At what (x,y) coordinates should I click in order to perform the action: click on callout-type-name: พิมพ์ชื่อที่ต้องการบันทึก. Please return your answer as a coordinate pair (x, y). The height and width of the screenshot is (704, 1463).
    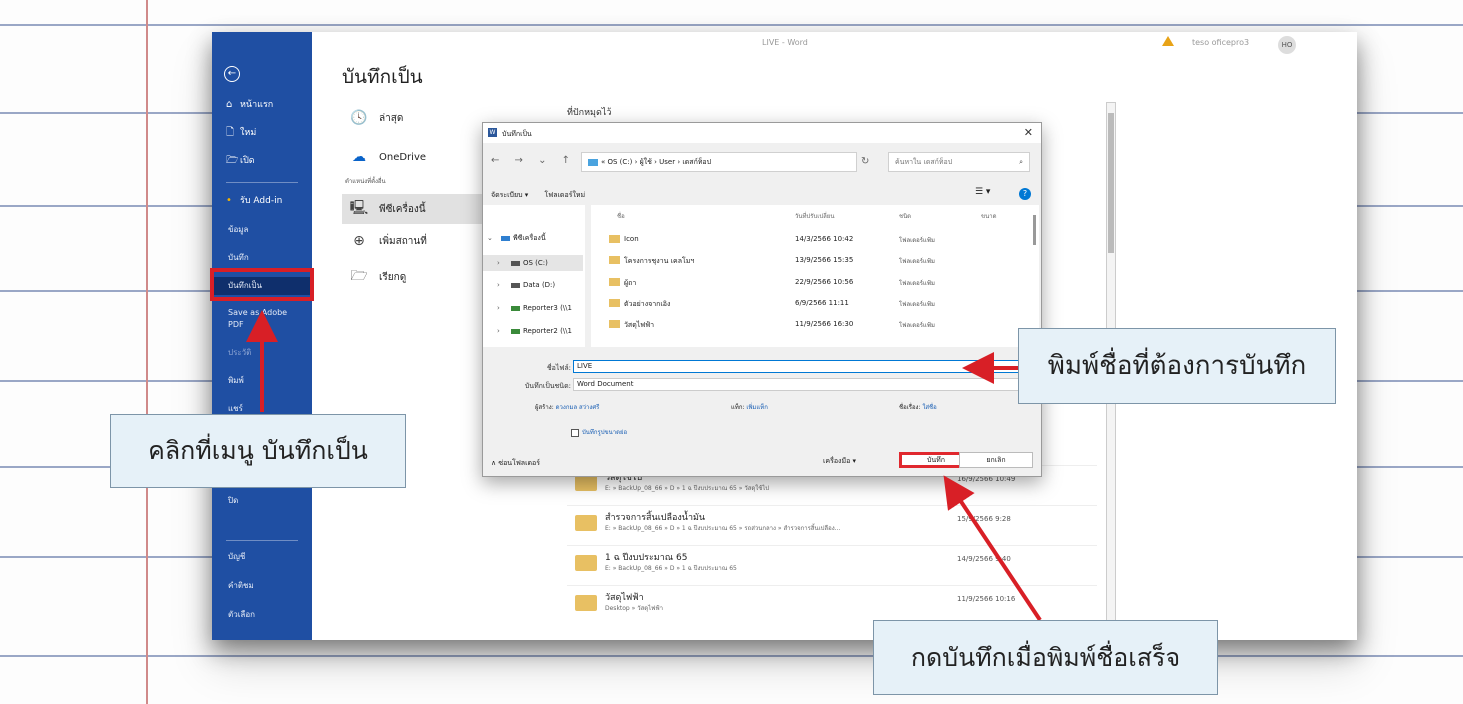
    Looking at the image, I should click on (1177, 366).